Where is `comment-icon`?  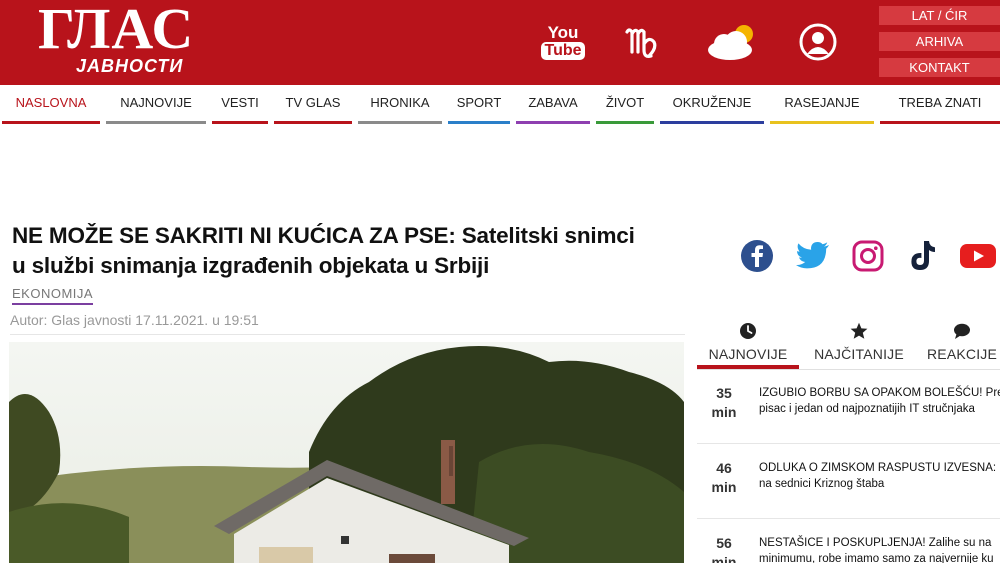
comment-icon is located at coordinates (962, 332).